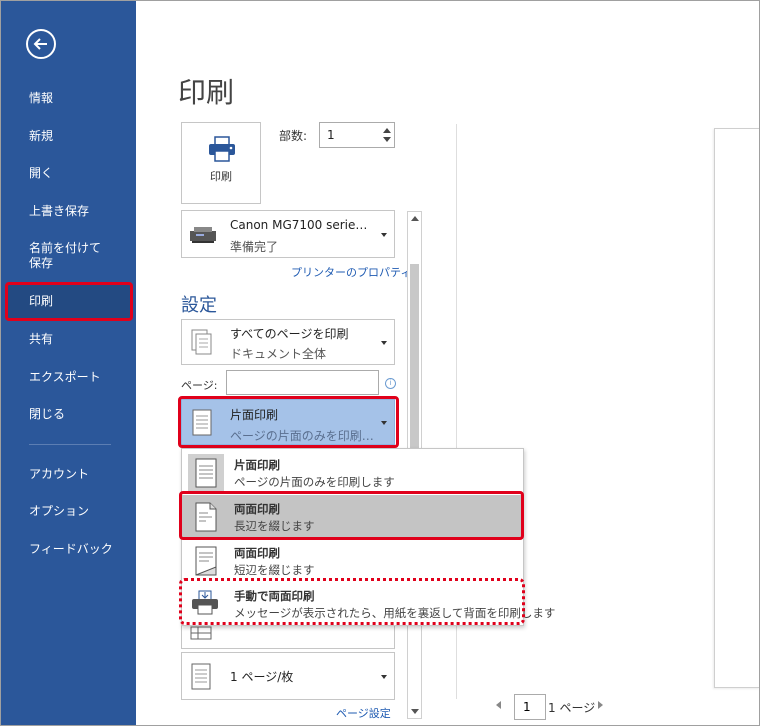 The width and height of the screenshot is (760, 726). What do you see at coordinates (222, 149) in the screenshot?
I see `printer-icon` at bounding box center [222, 149].